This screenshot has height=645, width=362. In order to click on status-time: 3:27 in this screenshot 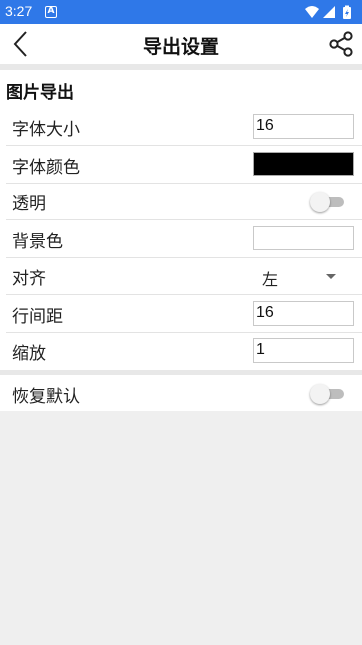, I will do `click(19, 11)`.